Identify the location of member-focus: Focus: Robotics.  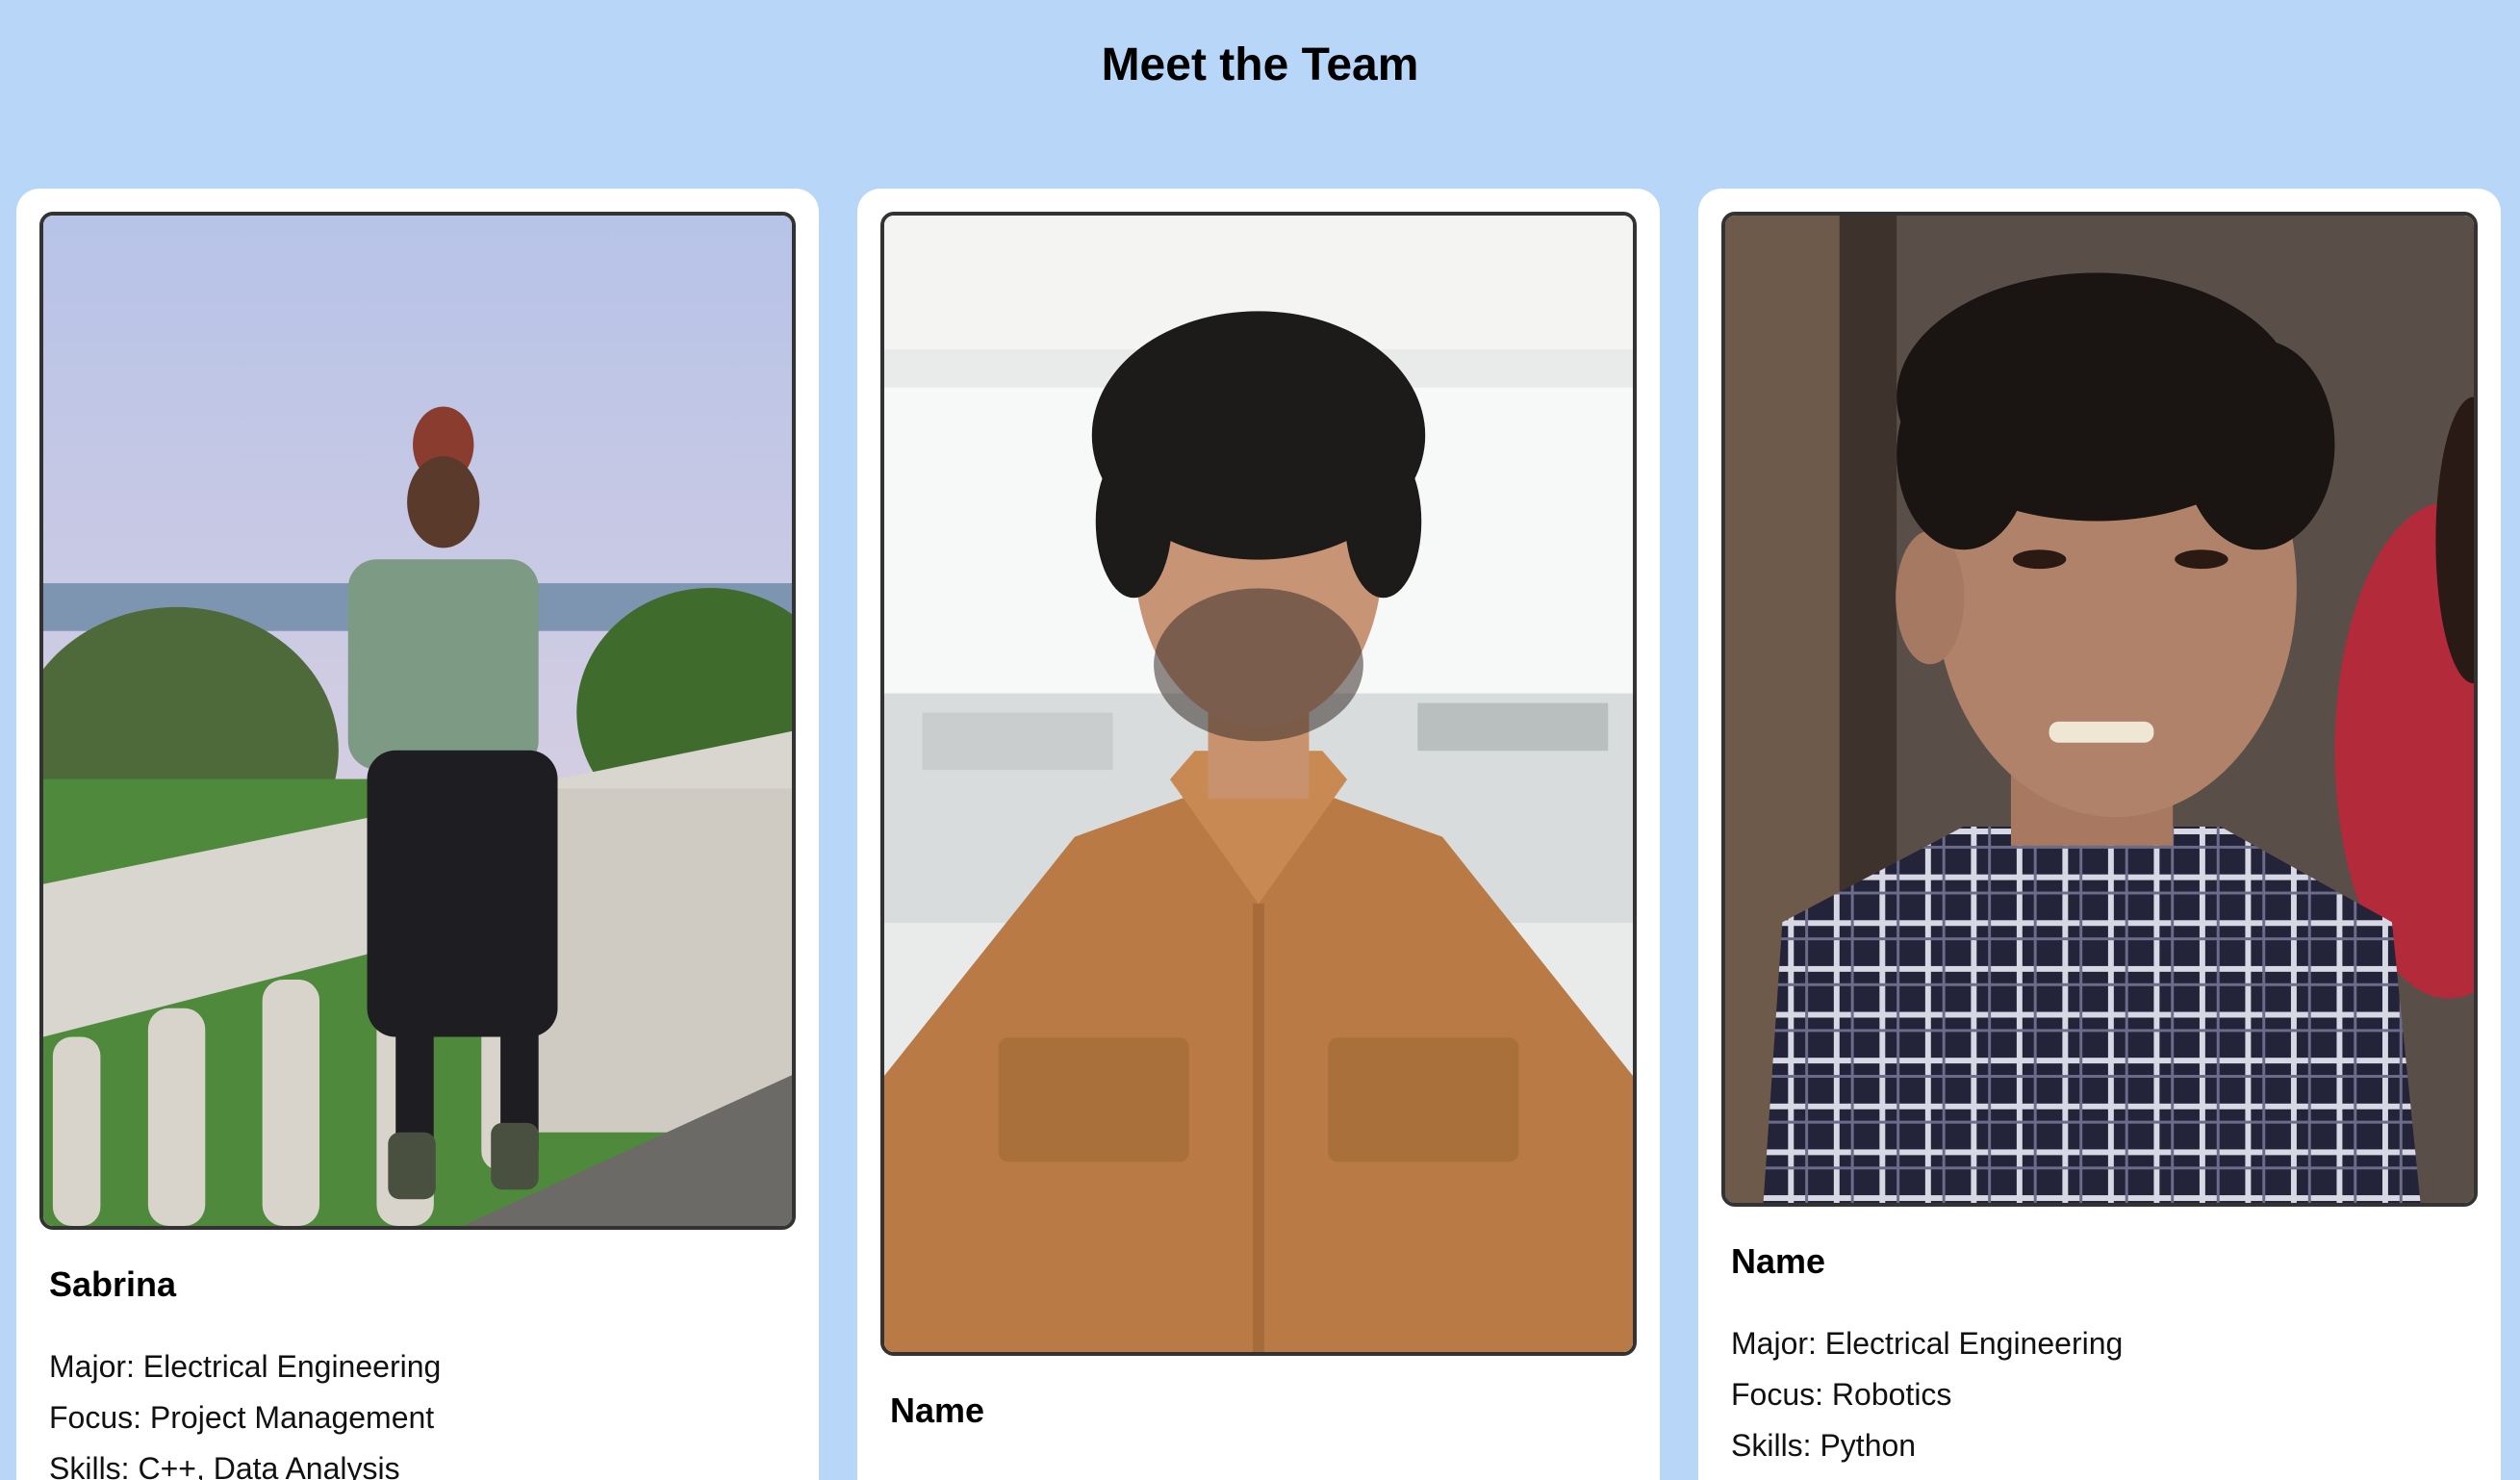
(1842, 1394).